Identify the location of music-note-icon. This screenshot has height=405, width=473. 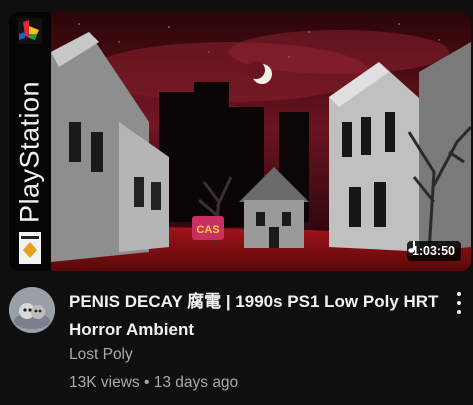
(411, 247).